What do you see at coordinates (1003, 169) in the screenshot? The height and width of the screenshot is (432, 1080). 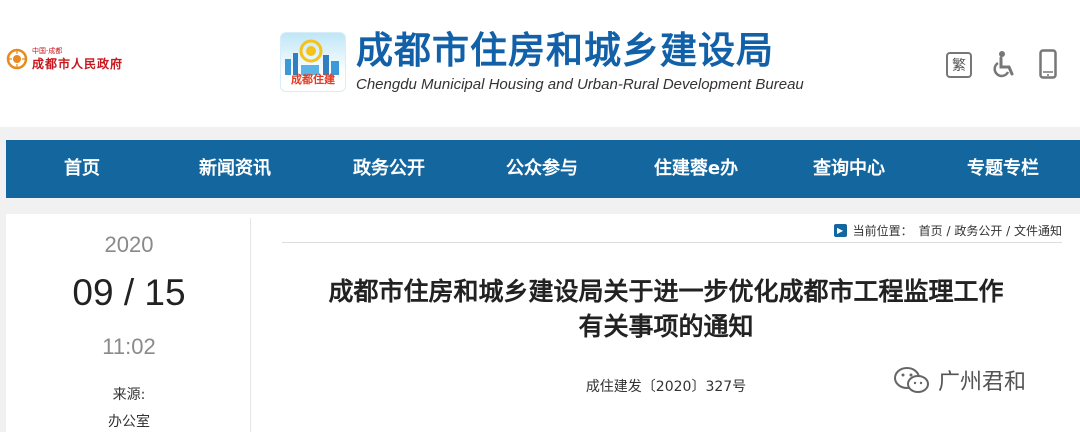 I see `nav-item-special-topics: 专题专栏` at bounding box center [1003, 169].